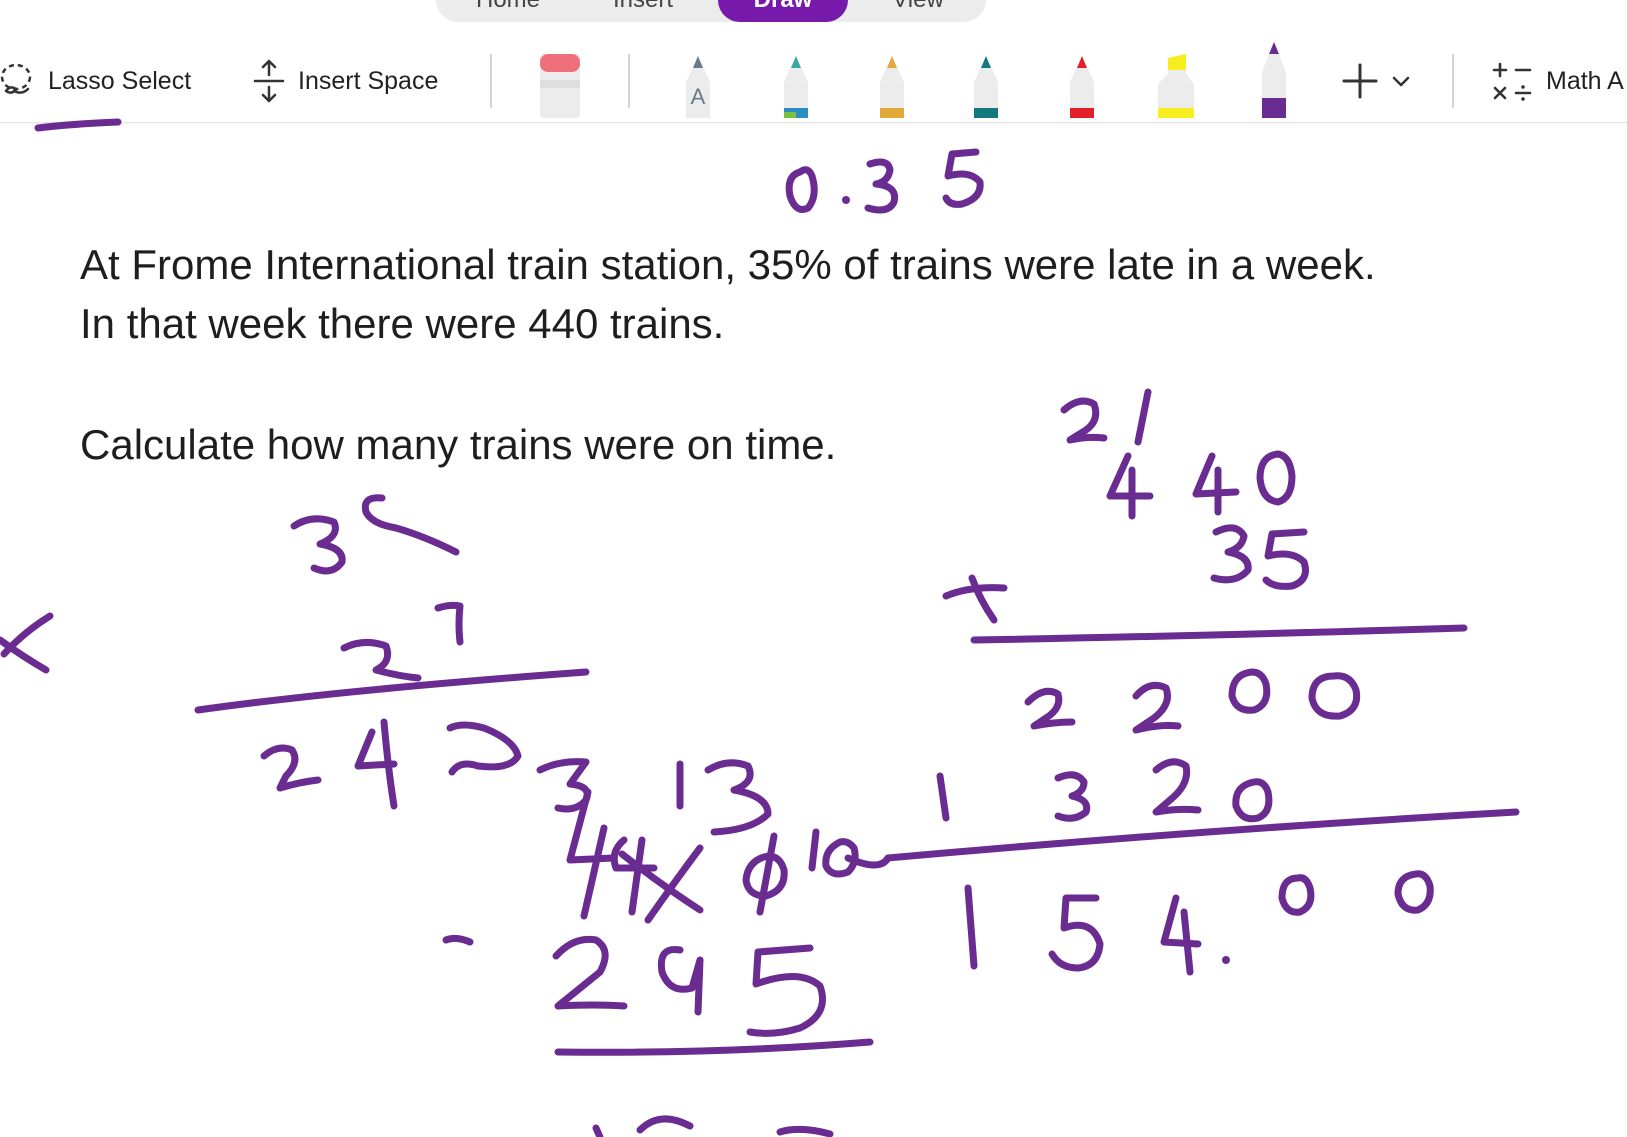 Image resolution: width=1627 pixels, height=1137 pixels. Describe the element at coordinates (78, 125) in the screenshot. I see `ink-stroke` at that location.